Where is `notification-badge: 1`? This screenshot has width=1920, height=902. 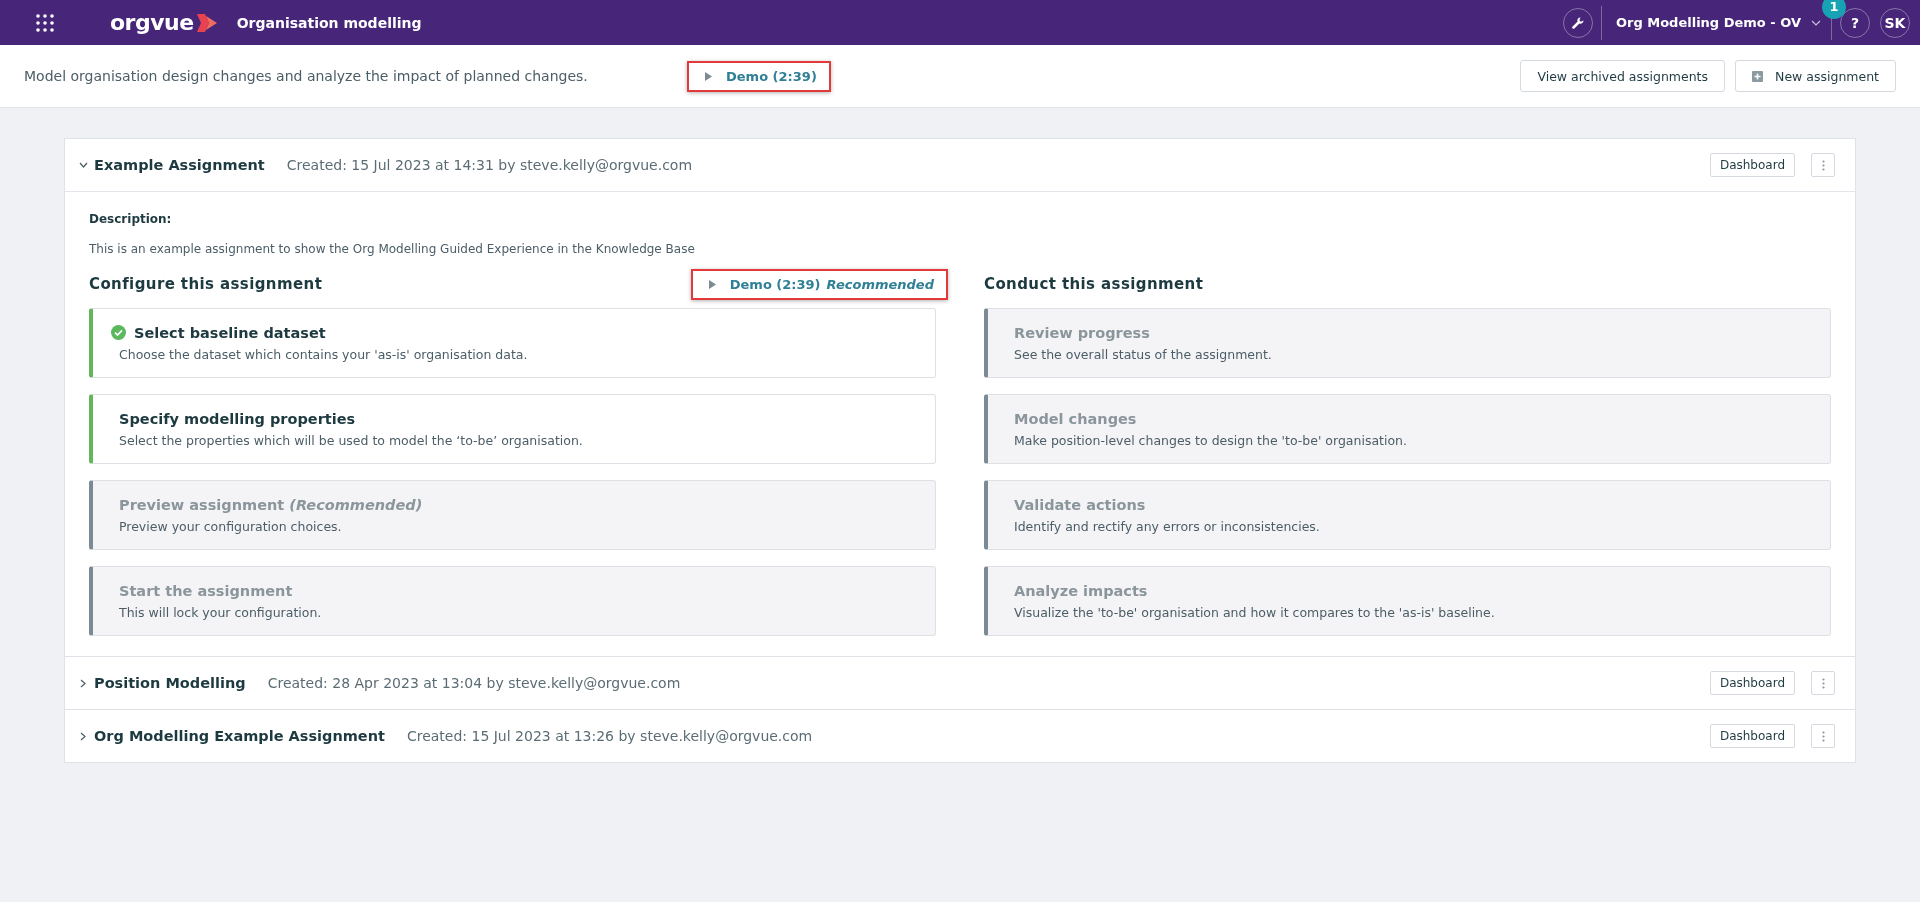 notification-badge: 1 is located at coordinates (1834, 9).